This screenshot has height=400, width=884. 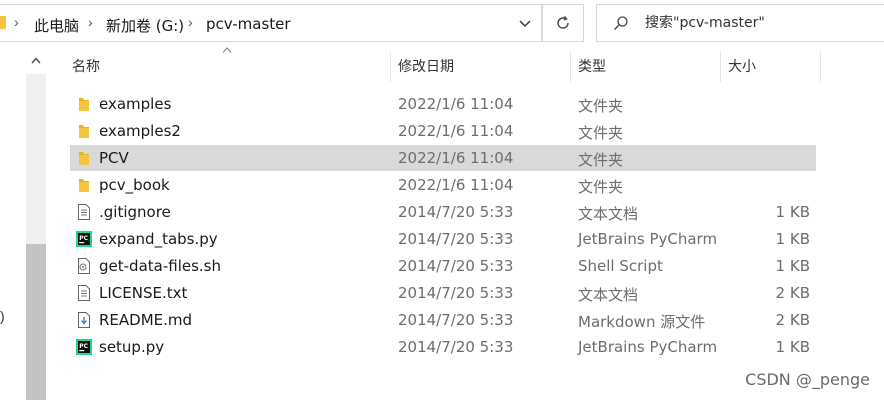 I want to click on file-type: Shell Script, so click(x=620, y=266).